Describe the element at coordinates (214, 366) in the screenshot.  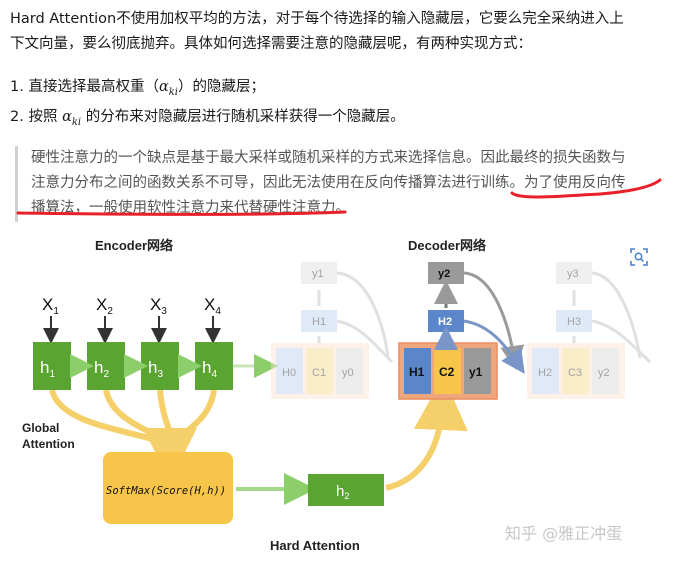
I see `hidden-h4` at that location.